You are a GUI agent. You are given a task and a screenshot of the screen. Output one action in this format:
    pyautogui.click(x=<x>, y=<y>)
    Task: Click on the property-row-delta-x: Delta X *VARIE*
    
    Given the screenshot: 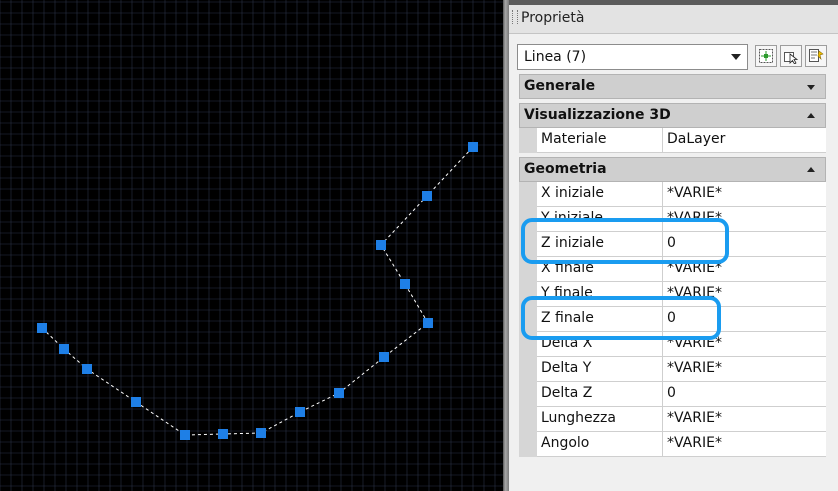 What is the action you would take?
    pyautogui.click(x=681, y=344)
    